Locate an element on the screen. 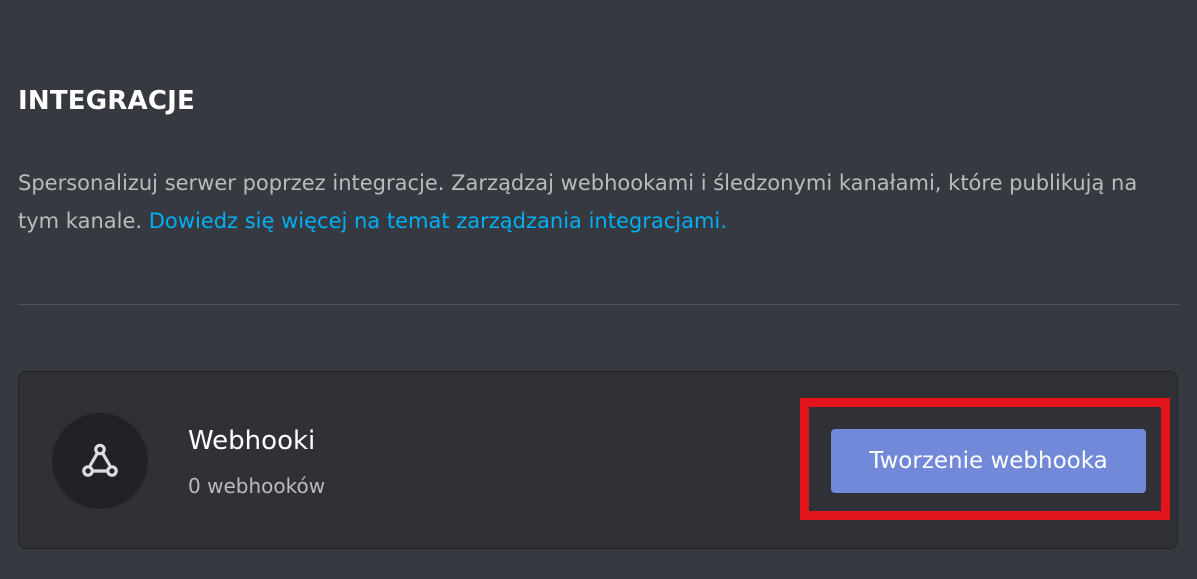  webhook-icon is located at coordinates (100, 461).